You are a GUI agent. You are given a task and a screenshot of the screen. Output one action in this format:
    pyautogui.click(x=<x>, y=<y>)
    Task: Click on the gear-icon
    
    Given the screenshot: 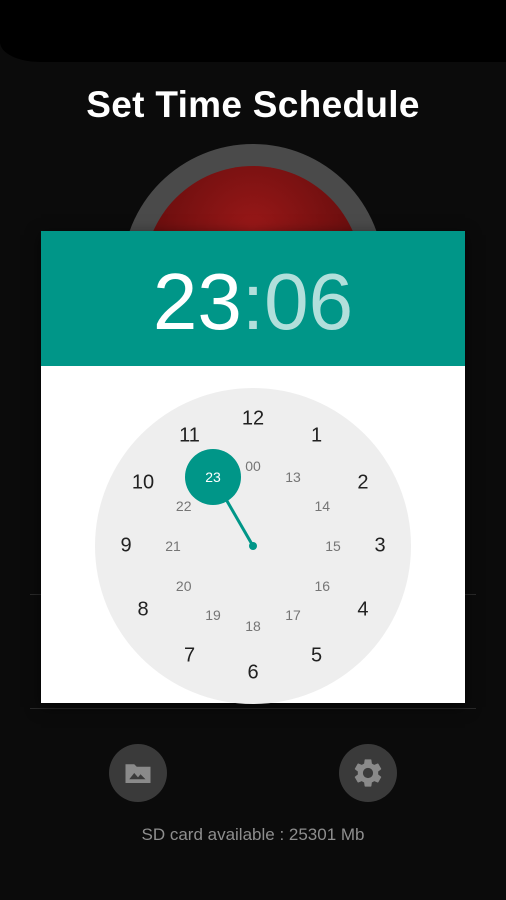 What is the action you would take?
    pyautogui.click(x=368, y=773)
    